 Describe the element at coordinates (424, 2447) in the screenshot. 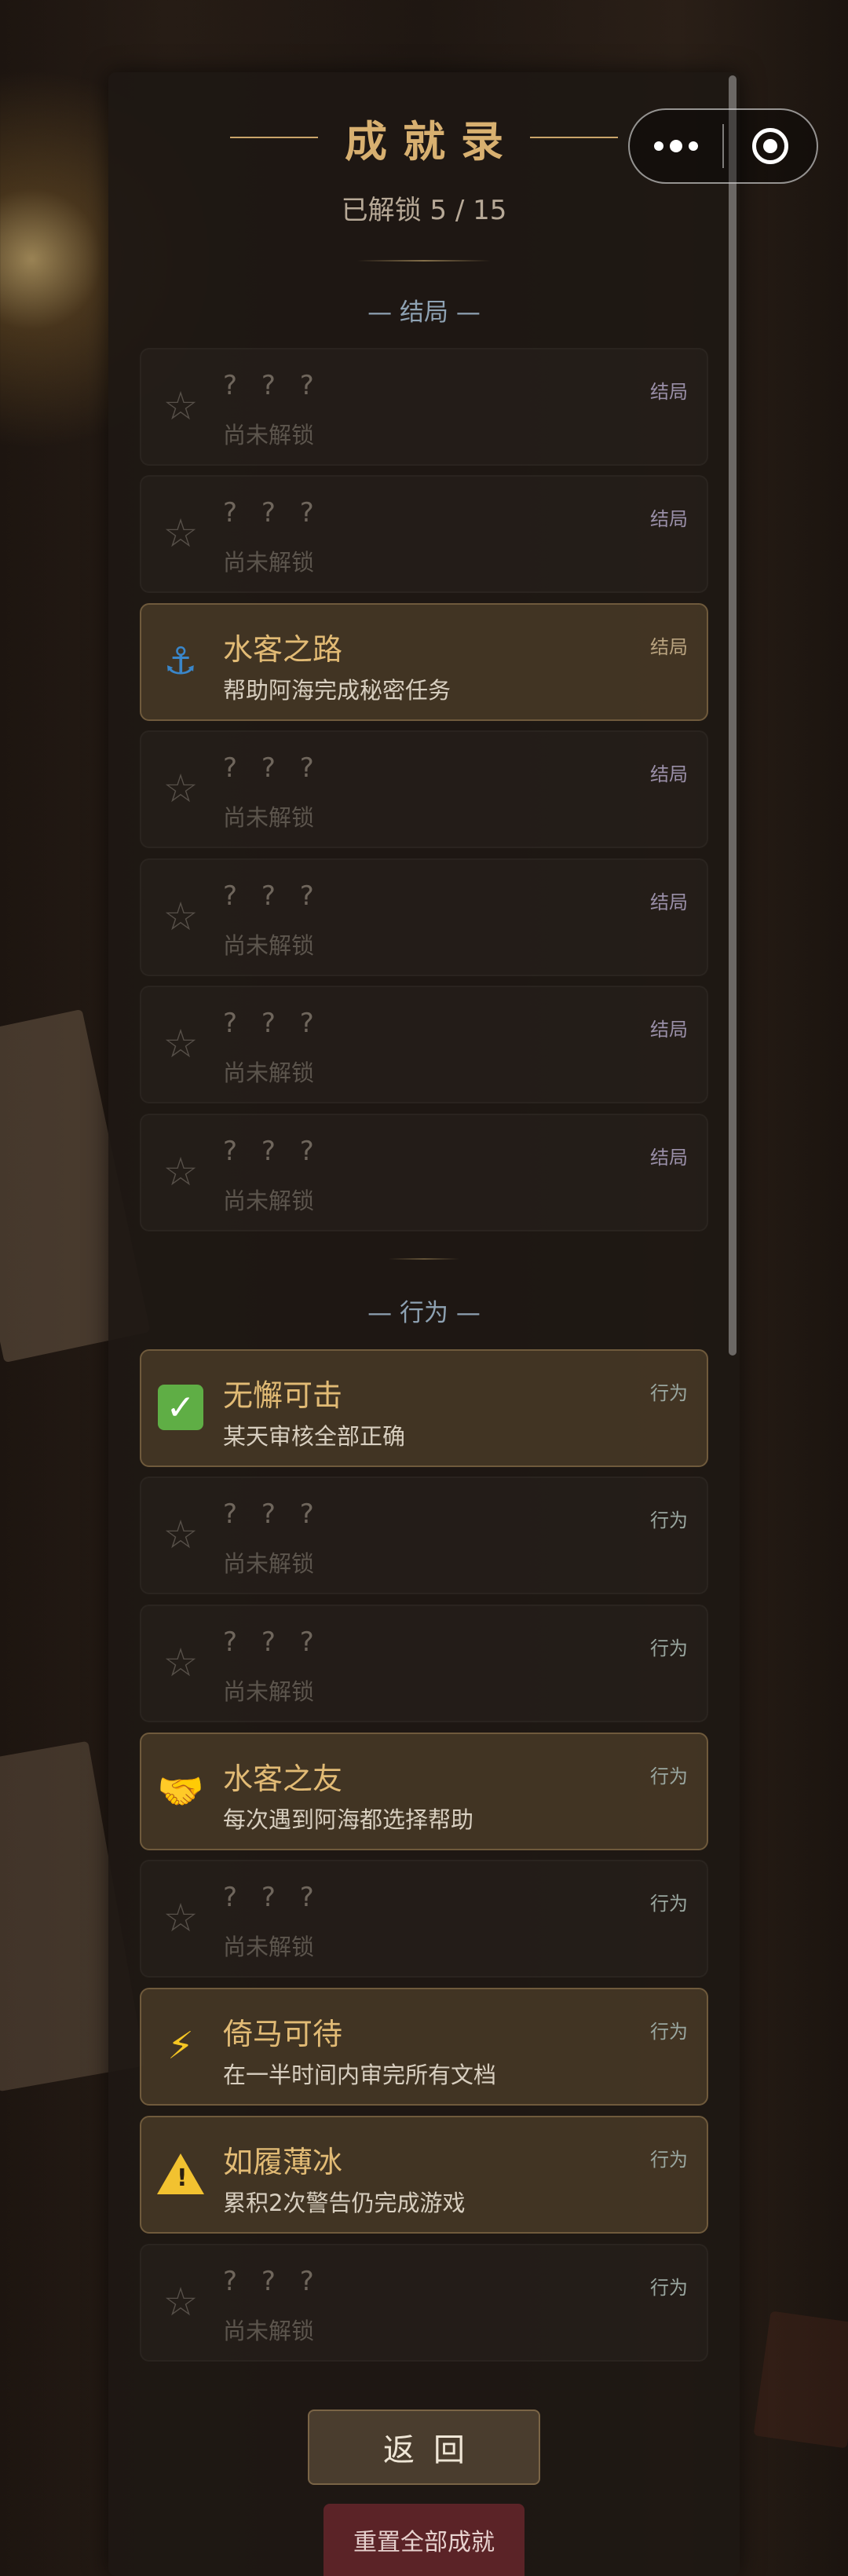

I see `back-button: 返回` at that location.